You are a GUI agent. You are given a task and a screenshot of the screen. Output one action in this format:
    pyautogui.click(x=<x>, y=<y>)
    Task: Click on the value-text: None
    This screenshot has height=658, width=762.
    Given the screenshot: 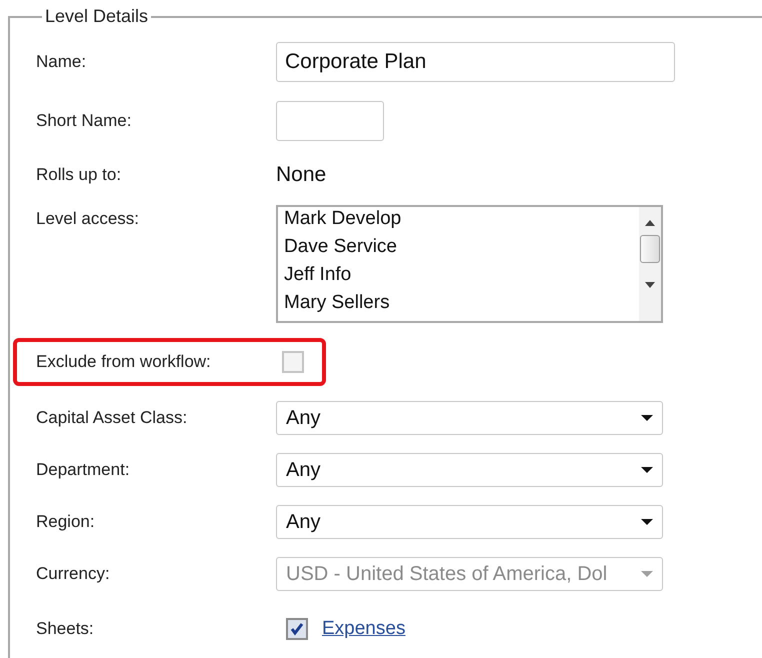 What is the action you would take?
    pyautogui.click(x=301, y=175)
    